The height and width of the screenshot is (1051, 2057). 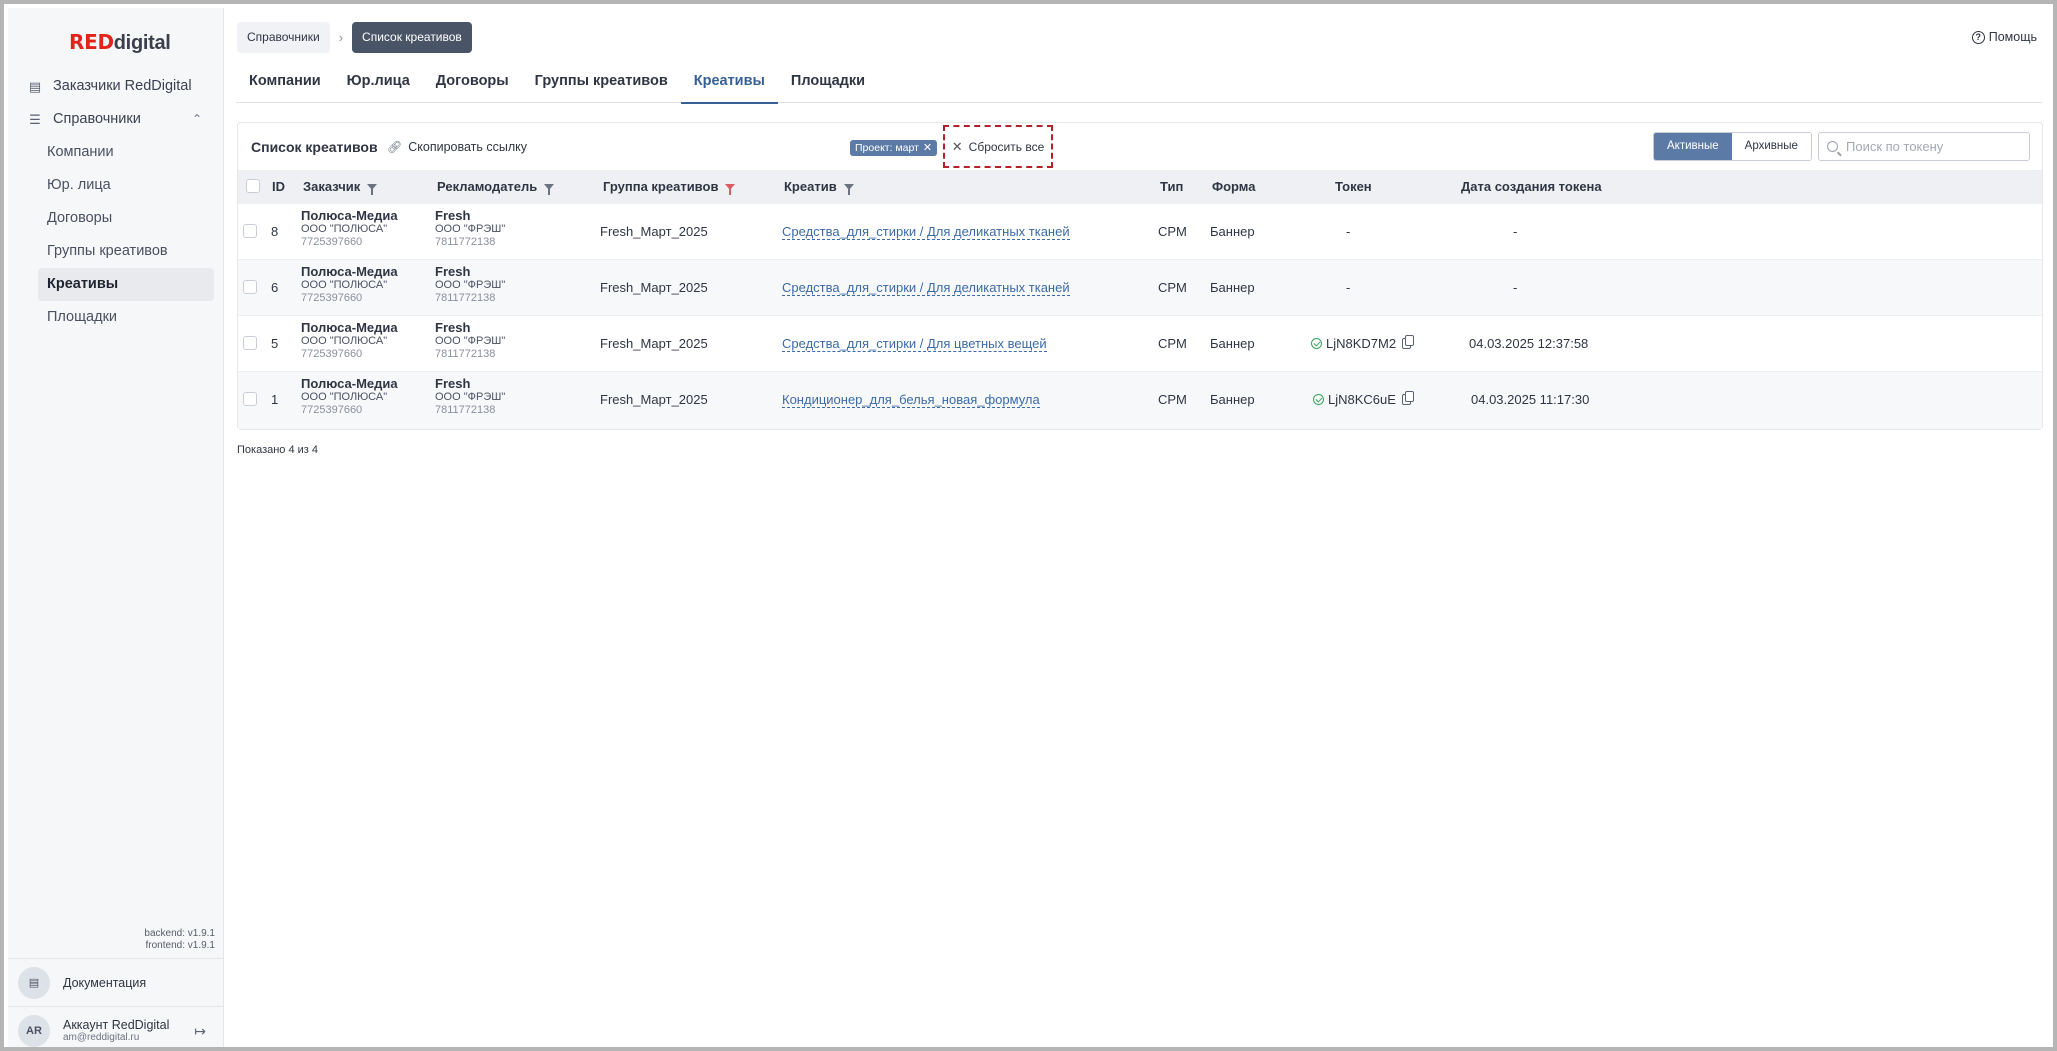 I want to click on token-value: LjN8KC6uE, so click(x=1362, y=399).